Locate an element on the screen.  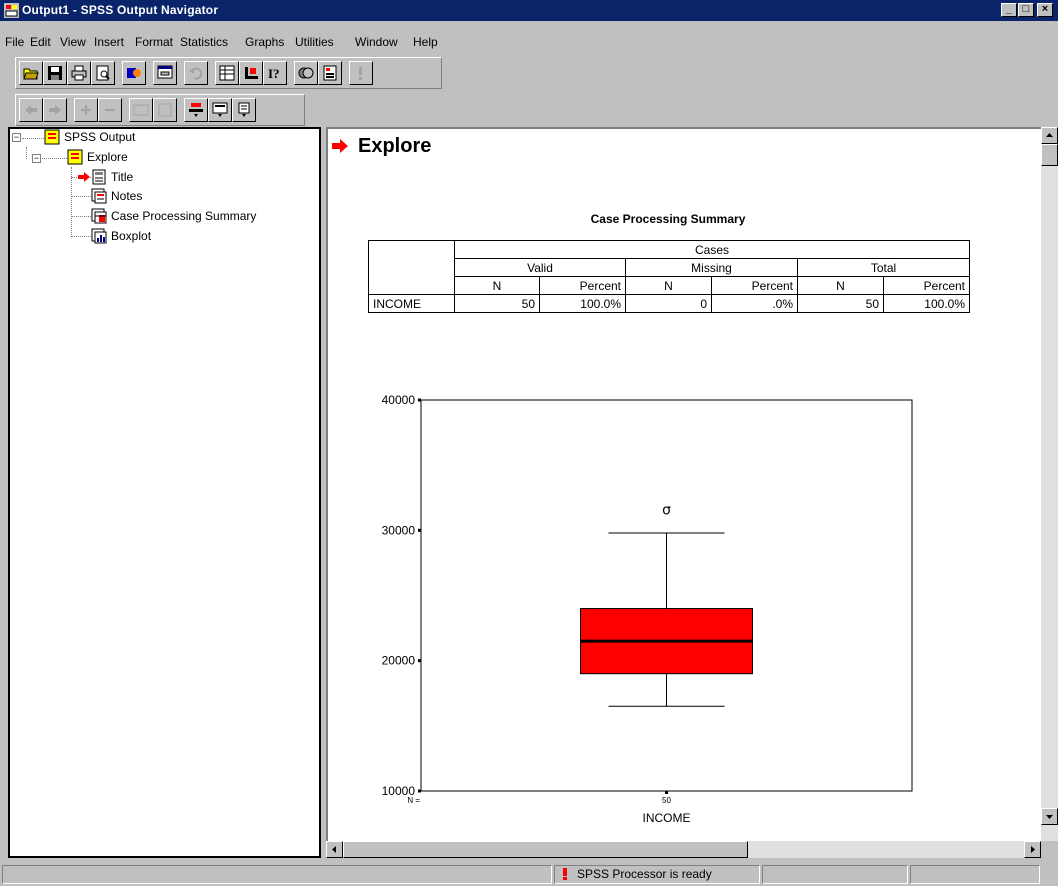
table-header-row: Cases is located at coordinates (669, 267).